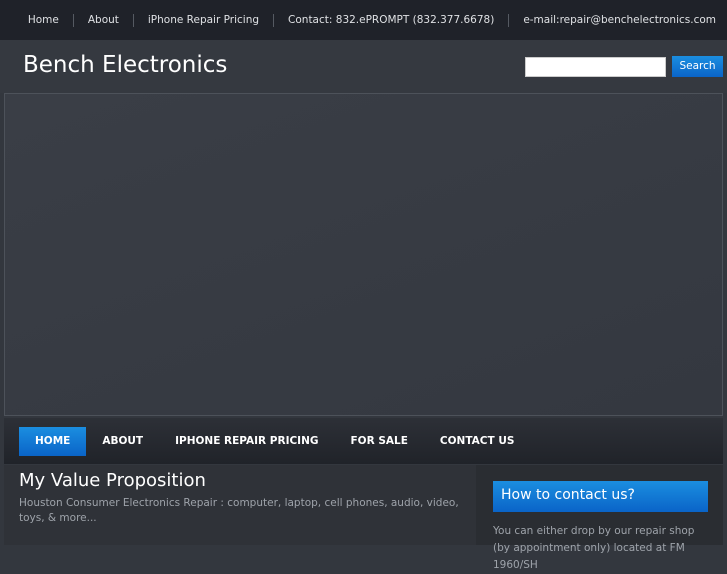 This screenshot has width=727, height=574. Describe the element at coordinates (122, 441) in the screenshot. I see `nav-about: ABOUT` at that location.